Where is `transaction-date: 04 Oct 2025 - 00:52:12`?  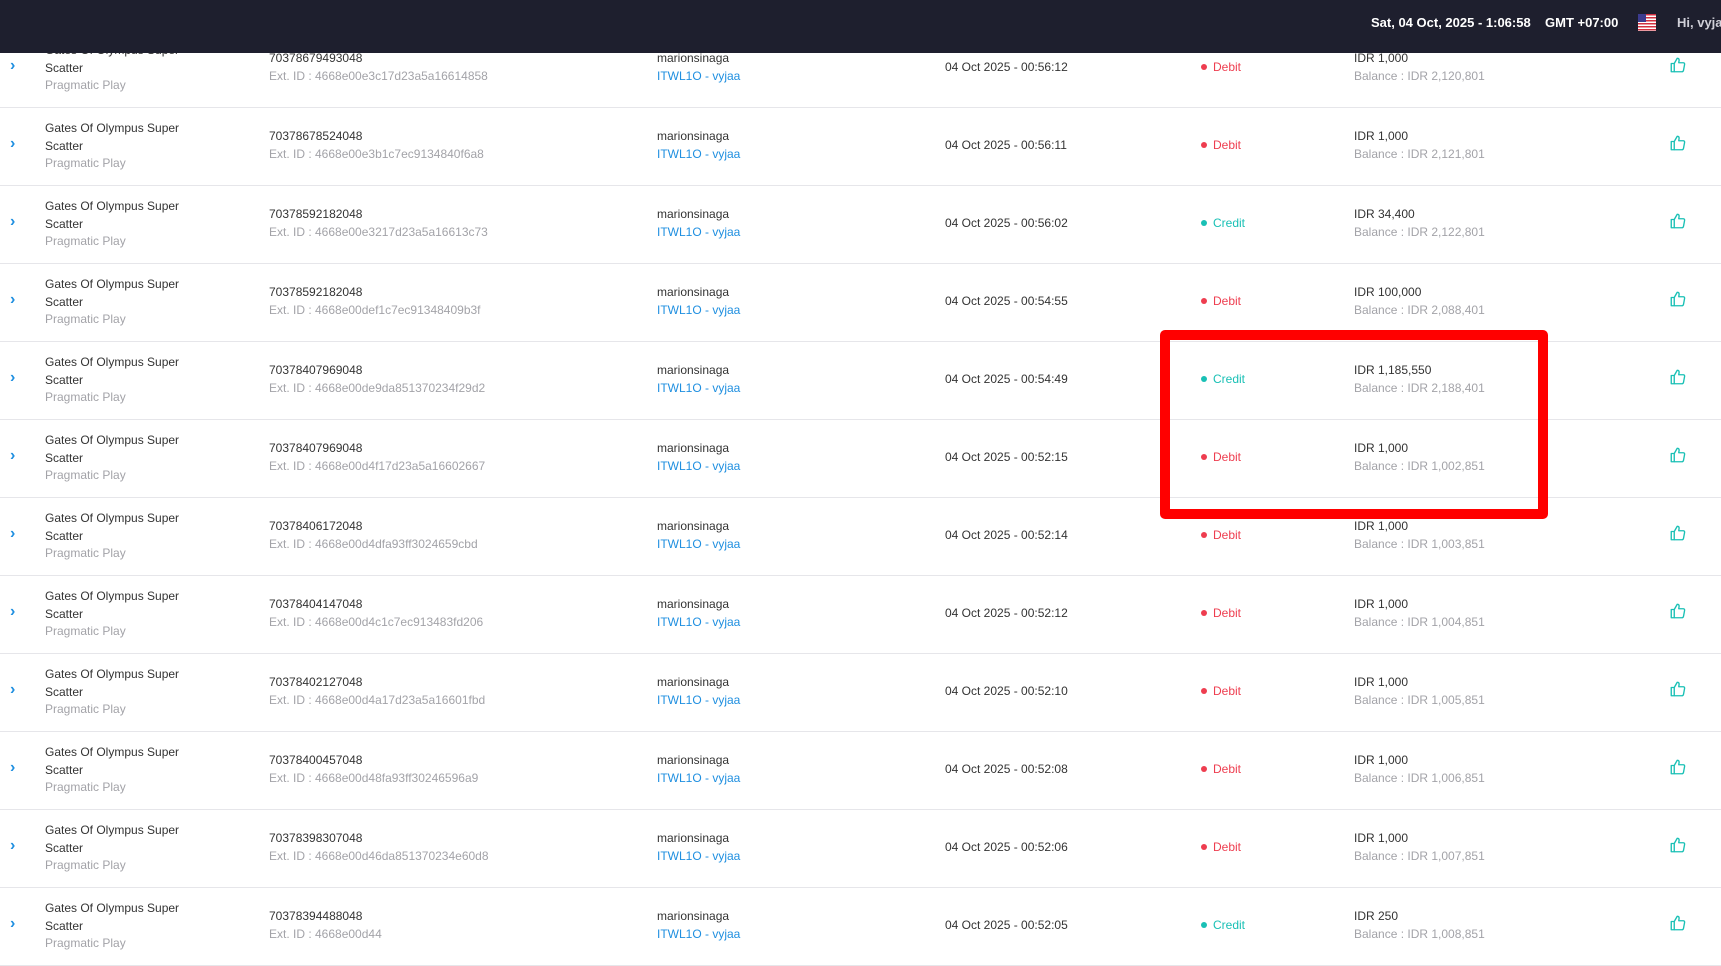
transaction-date: 04 Oct 2025 - 00:52:12 is located at coordinates (1006, 613).